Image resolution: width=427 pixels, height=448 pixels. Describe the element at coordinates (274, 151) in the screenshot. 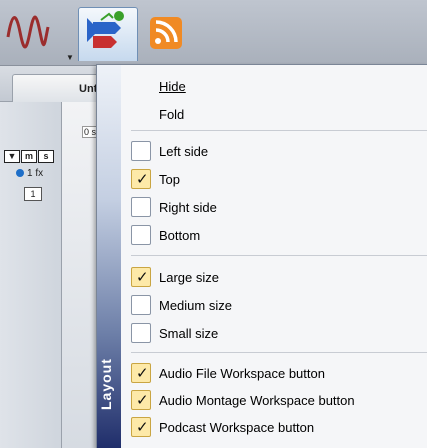

I see `menu-item-left-side: Left side` at that location.